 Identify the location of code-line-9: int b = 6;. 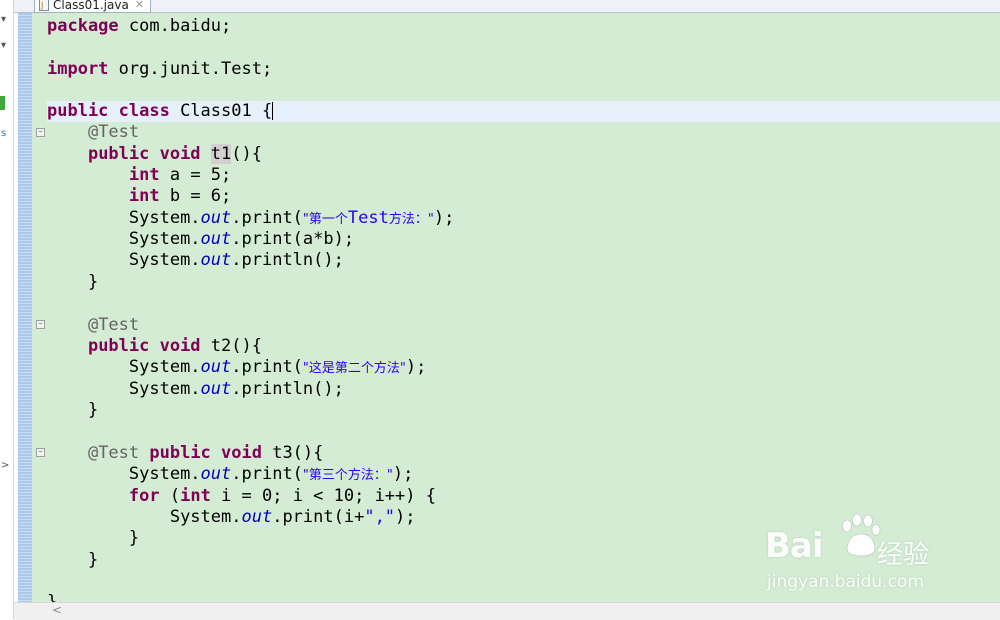
(180, 196).